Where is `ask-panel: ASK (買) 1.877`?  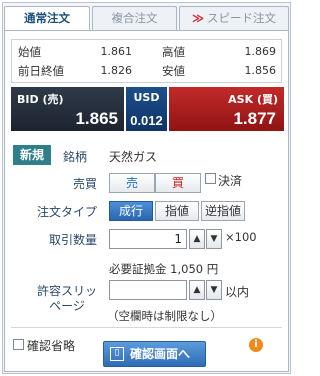 ask-panel: ASK (買) 1.877 is located at coordinates (226, 109).